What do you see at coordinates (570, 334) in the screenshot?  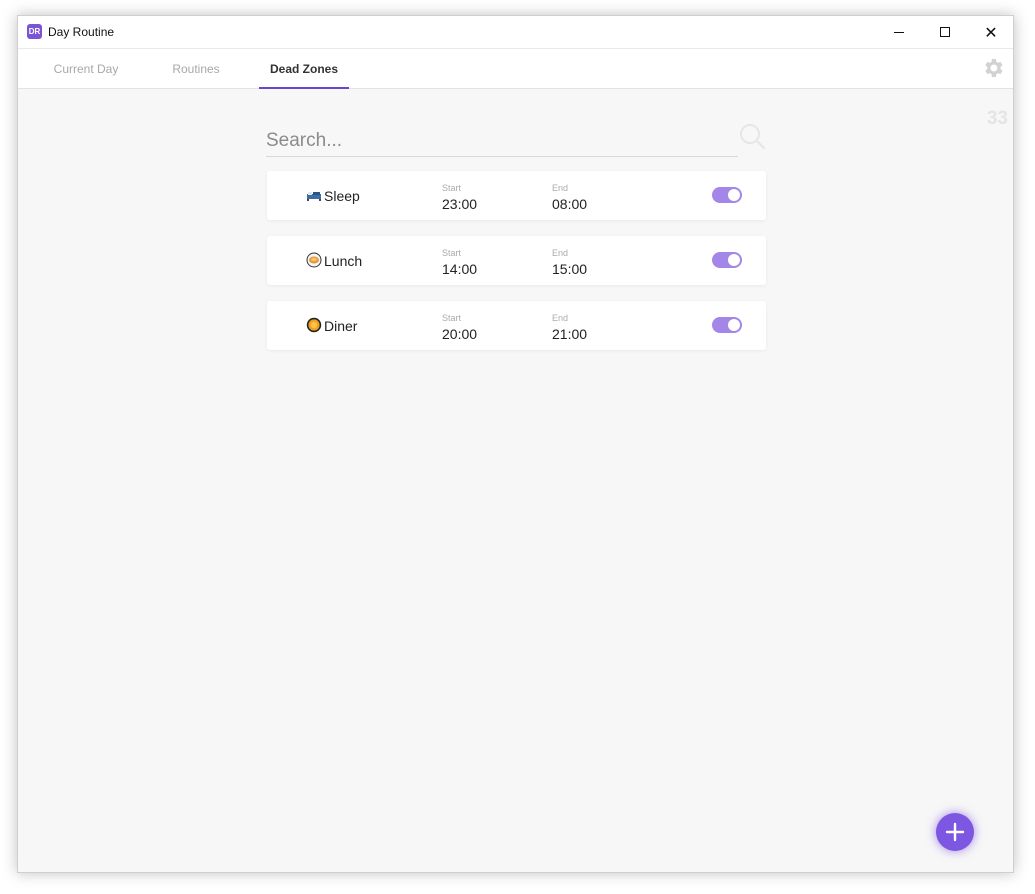 I see `end-time: 21:00` at bounding box center [570, 334].